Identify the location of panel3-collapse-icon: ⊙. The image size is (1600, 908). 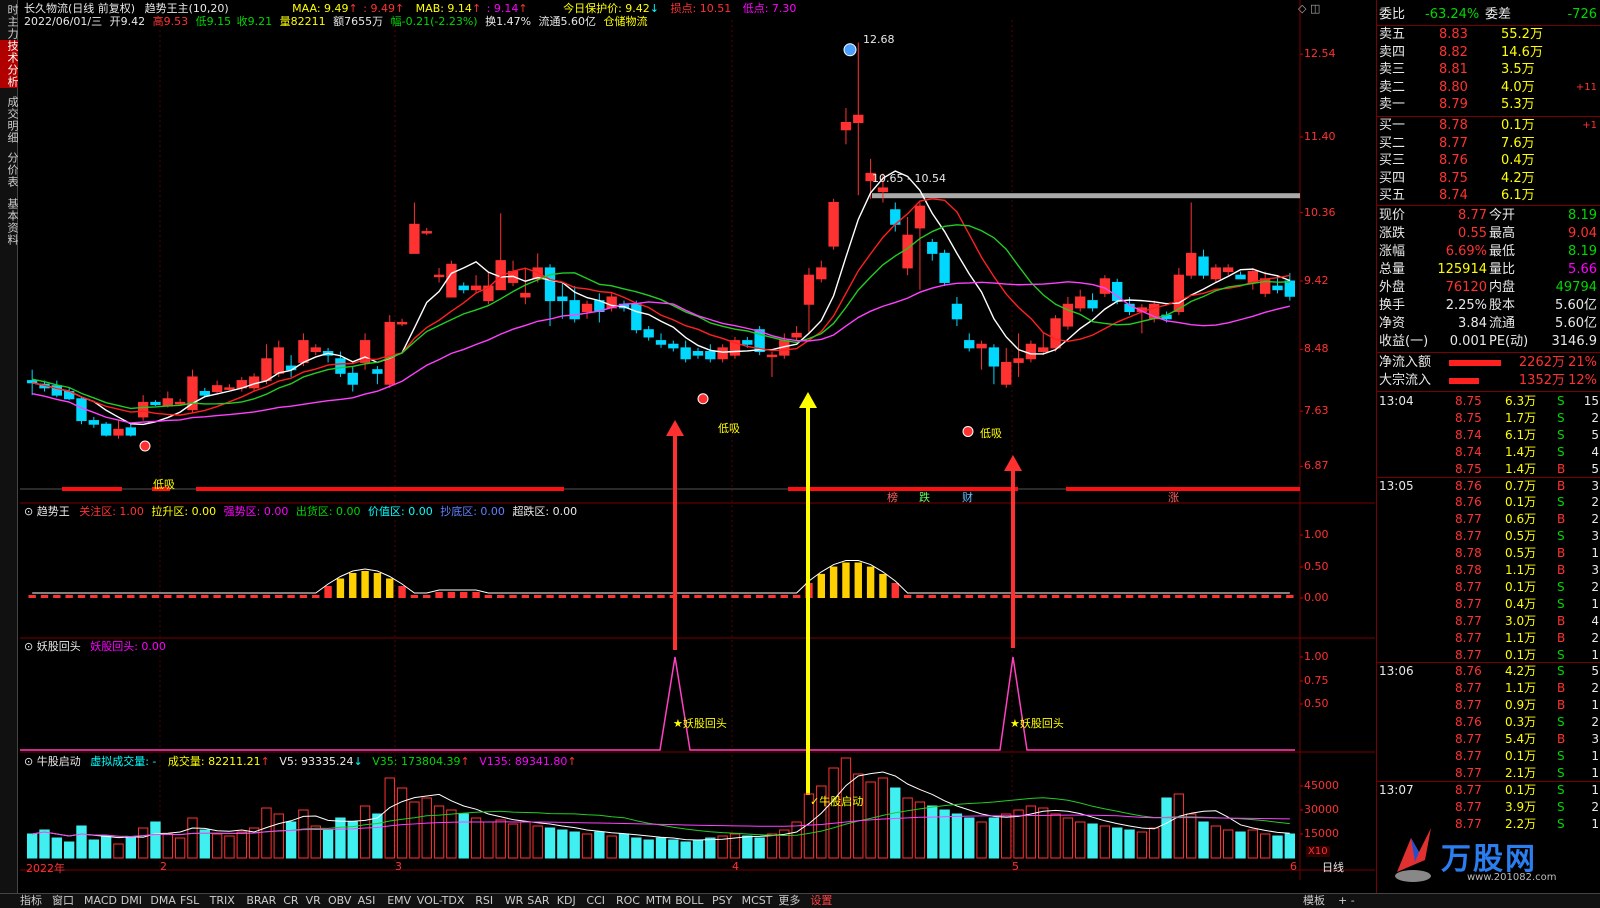
(28, 761).